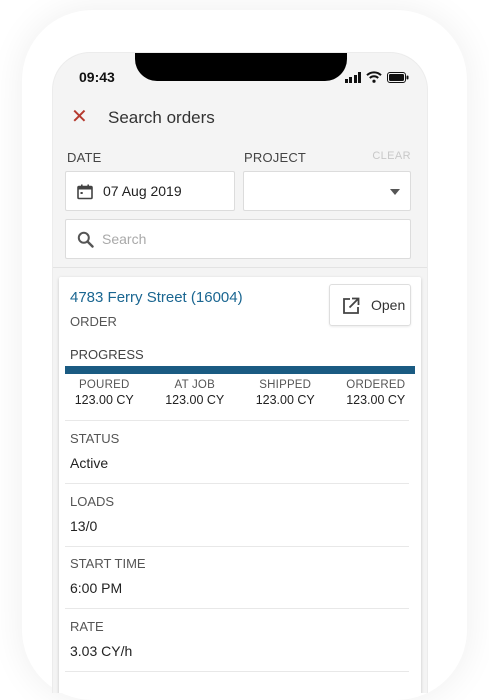 Image resolution: width=489 pixels, height=700 pixels. Describe the element at coordinates (84, 526) in the screenshot. I see `loads-value: 13/0` at that location.